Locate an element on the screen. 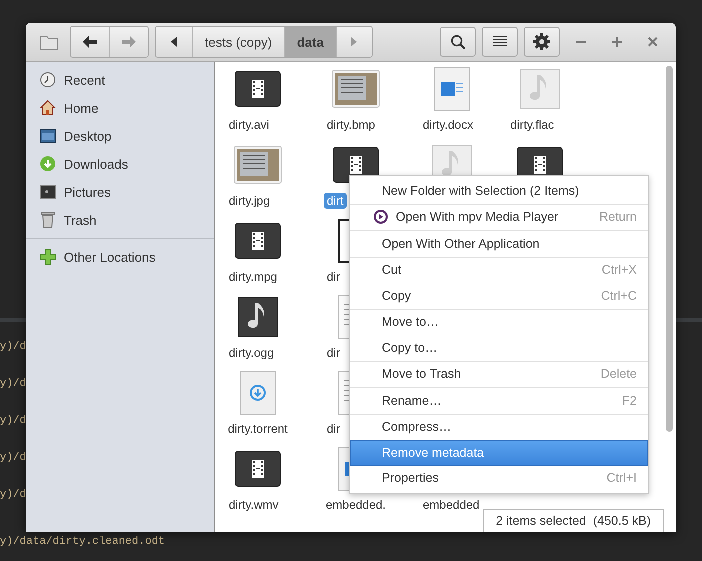 This screenshot has height=561, width=702. search-button is located at coordinates (458, 42).